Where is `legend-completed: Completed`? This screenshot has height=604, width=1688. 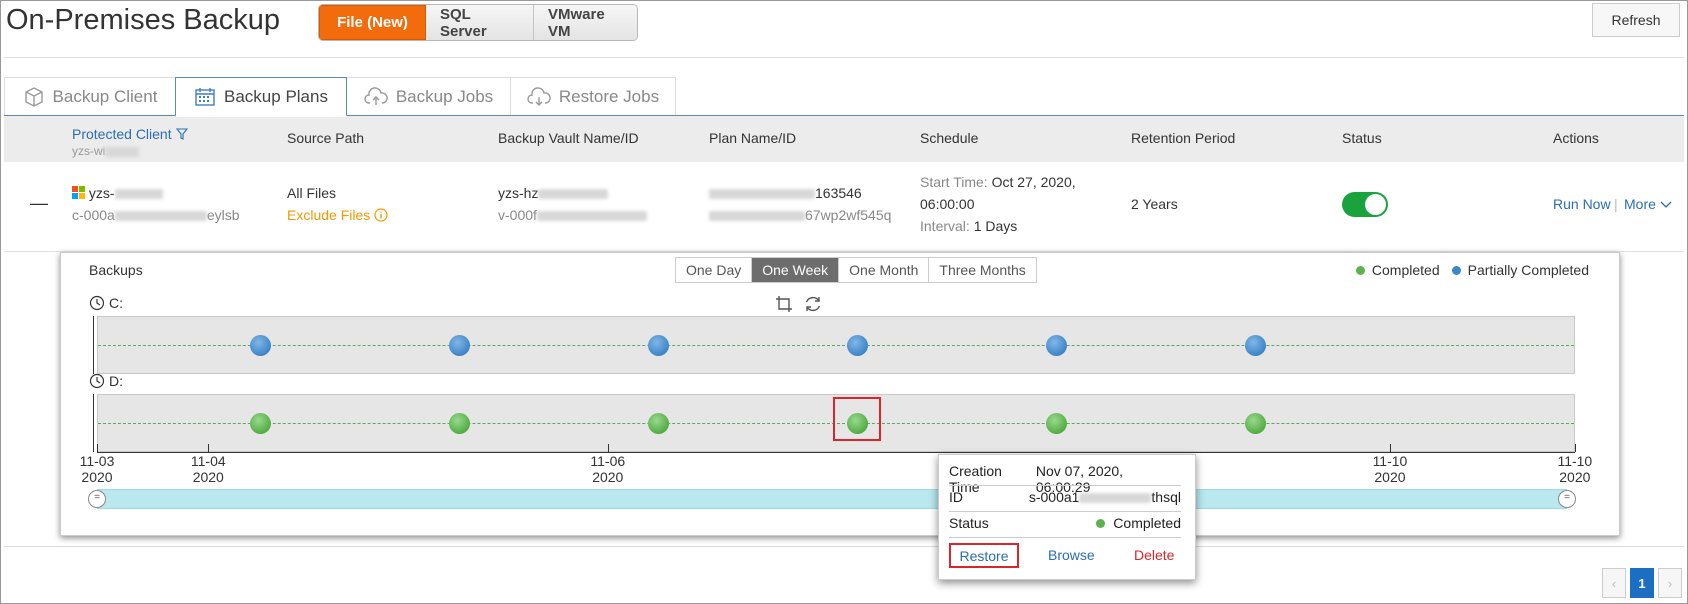 legend-completed: Completed is located at coordinates (1397, 270).